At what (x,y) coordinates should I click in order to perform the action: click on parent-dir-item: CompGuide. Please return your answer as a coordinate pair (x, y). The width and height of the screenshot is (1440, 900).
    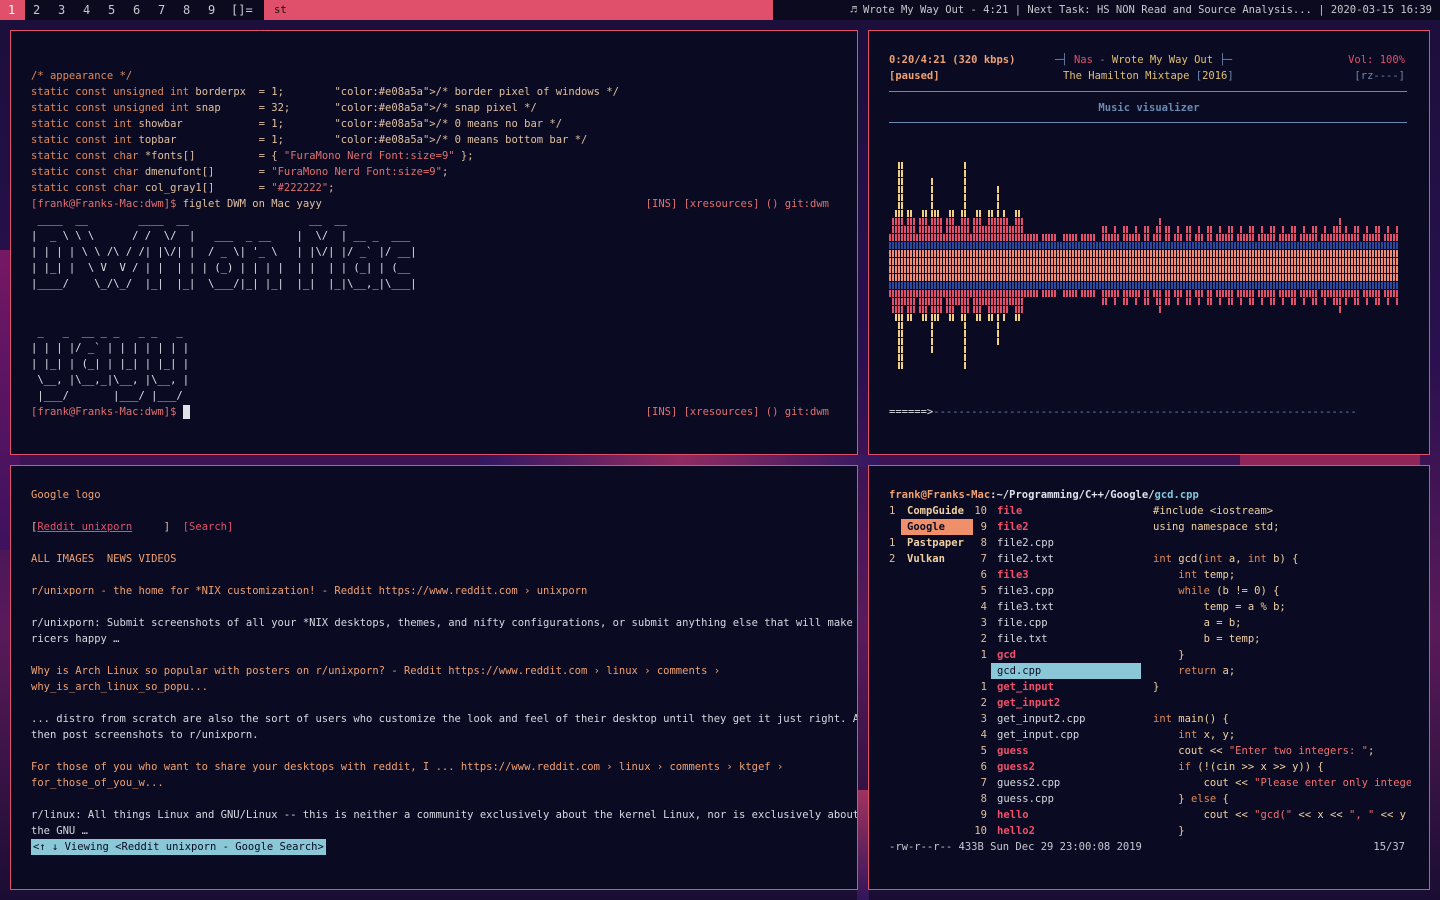
    Looking at the image, I should click on (935, 511).